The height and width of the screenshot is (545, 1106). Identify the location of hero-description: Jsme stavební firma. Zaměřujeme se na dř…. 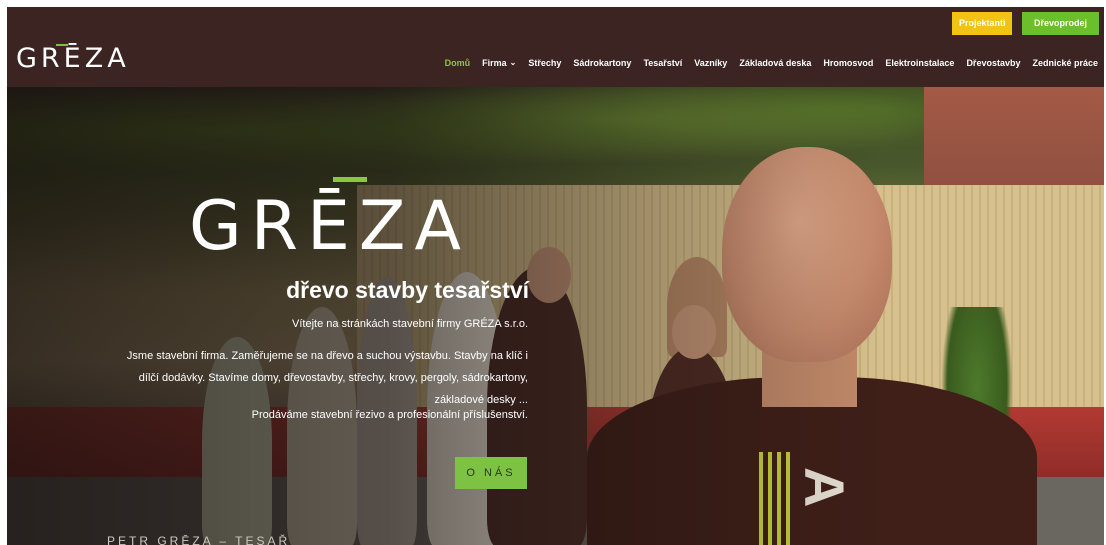
(312, 378).